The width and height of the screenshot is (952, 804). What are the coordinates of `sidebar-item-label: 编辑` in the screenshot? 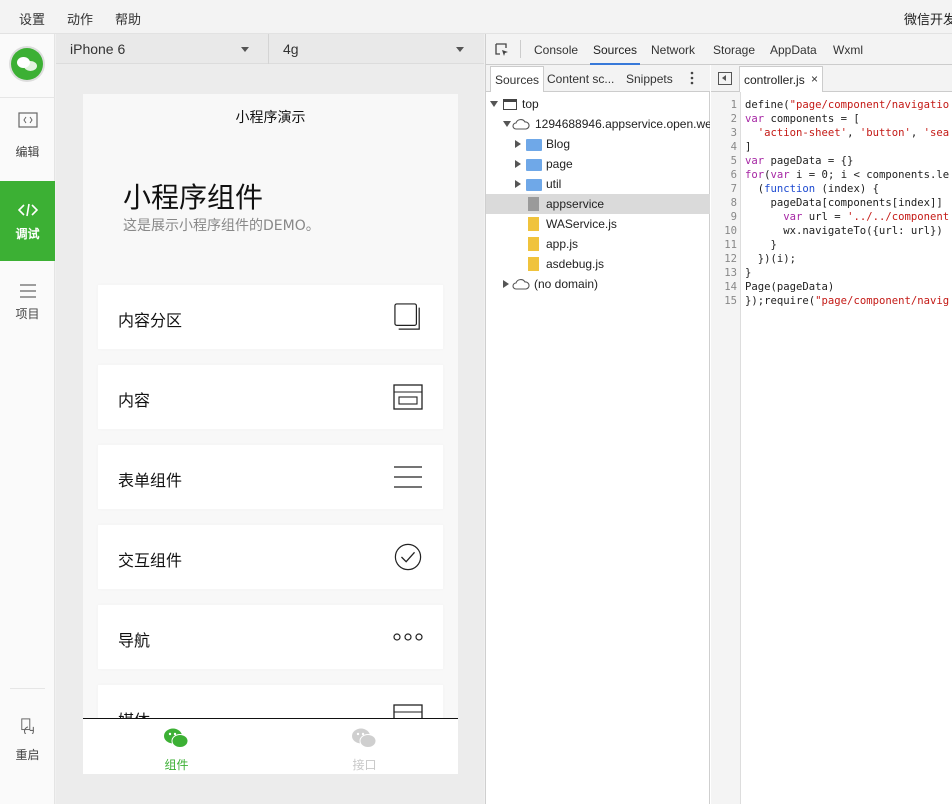 It's located at (27, 152).